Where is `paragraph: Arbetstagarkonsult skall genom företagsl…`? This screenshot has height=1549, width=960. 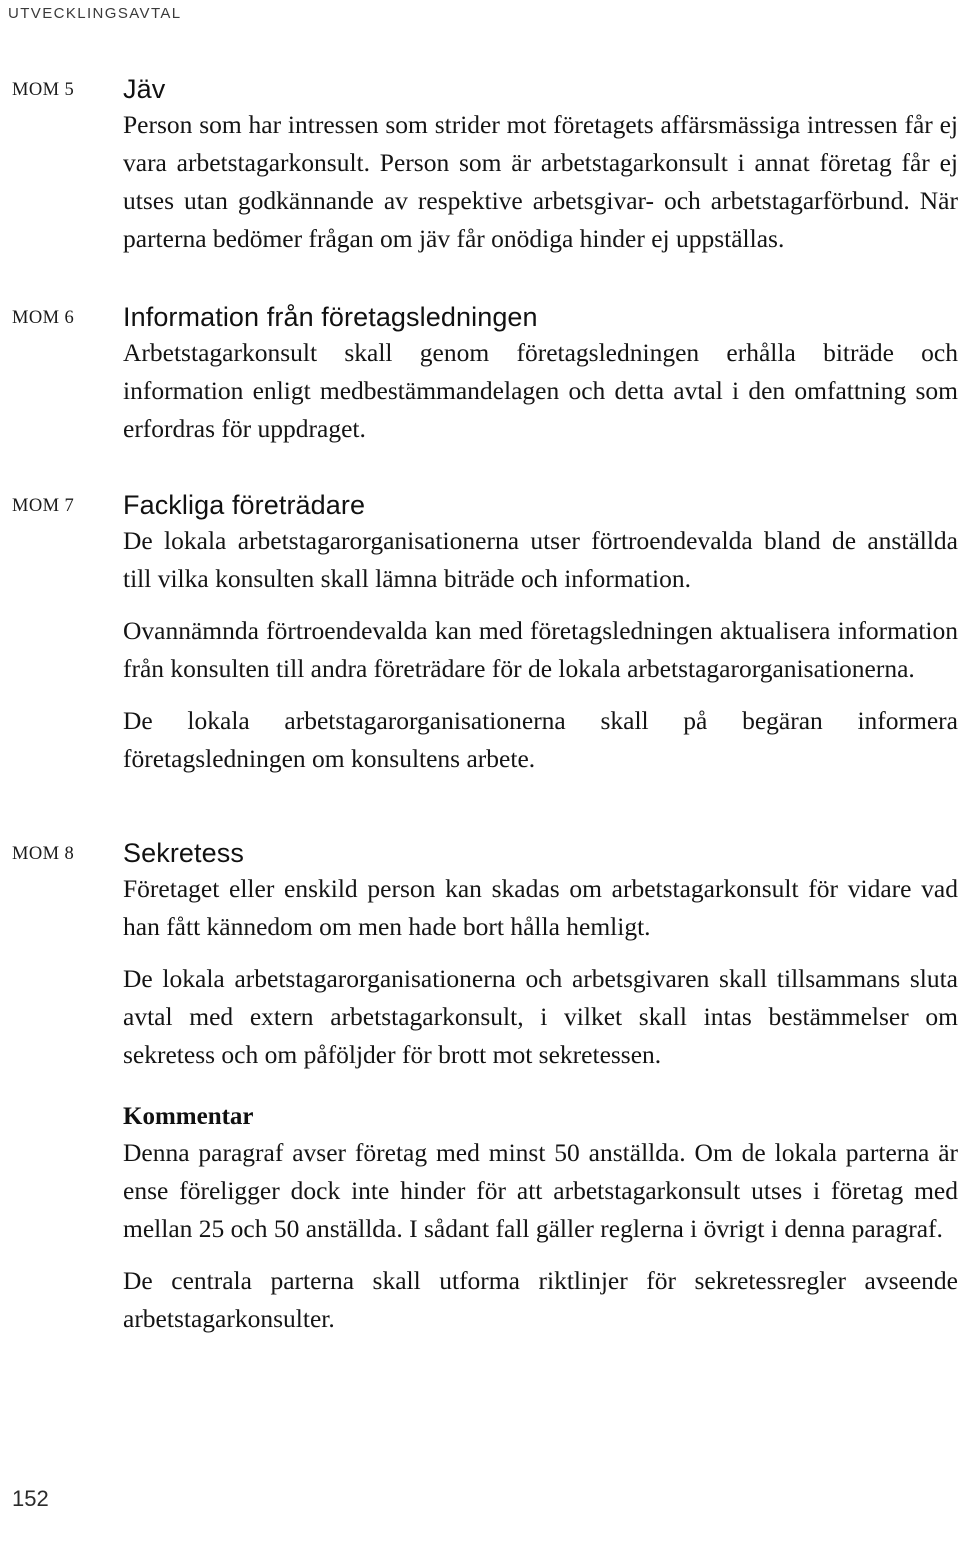 paragraph: Arbetstagarkonsult skall genom företagsl… is located at coordinates (540, 390).